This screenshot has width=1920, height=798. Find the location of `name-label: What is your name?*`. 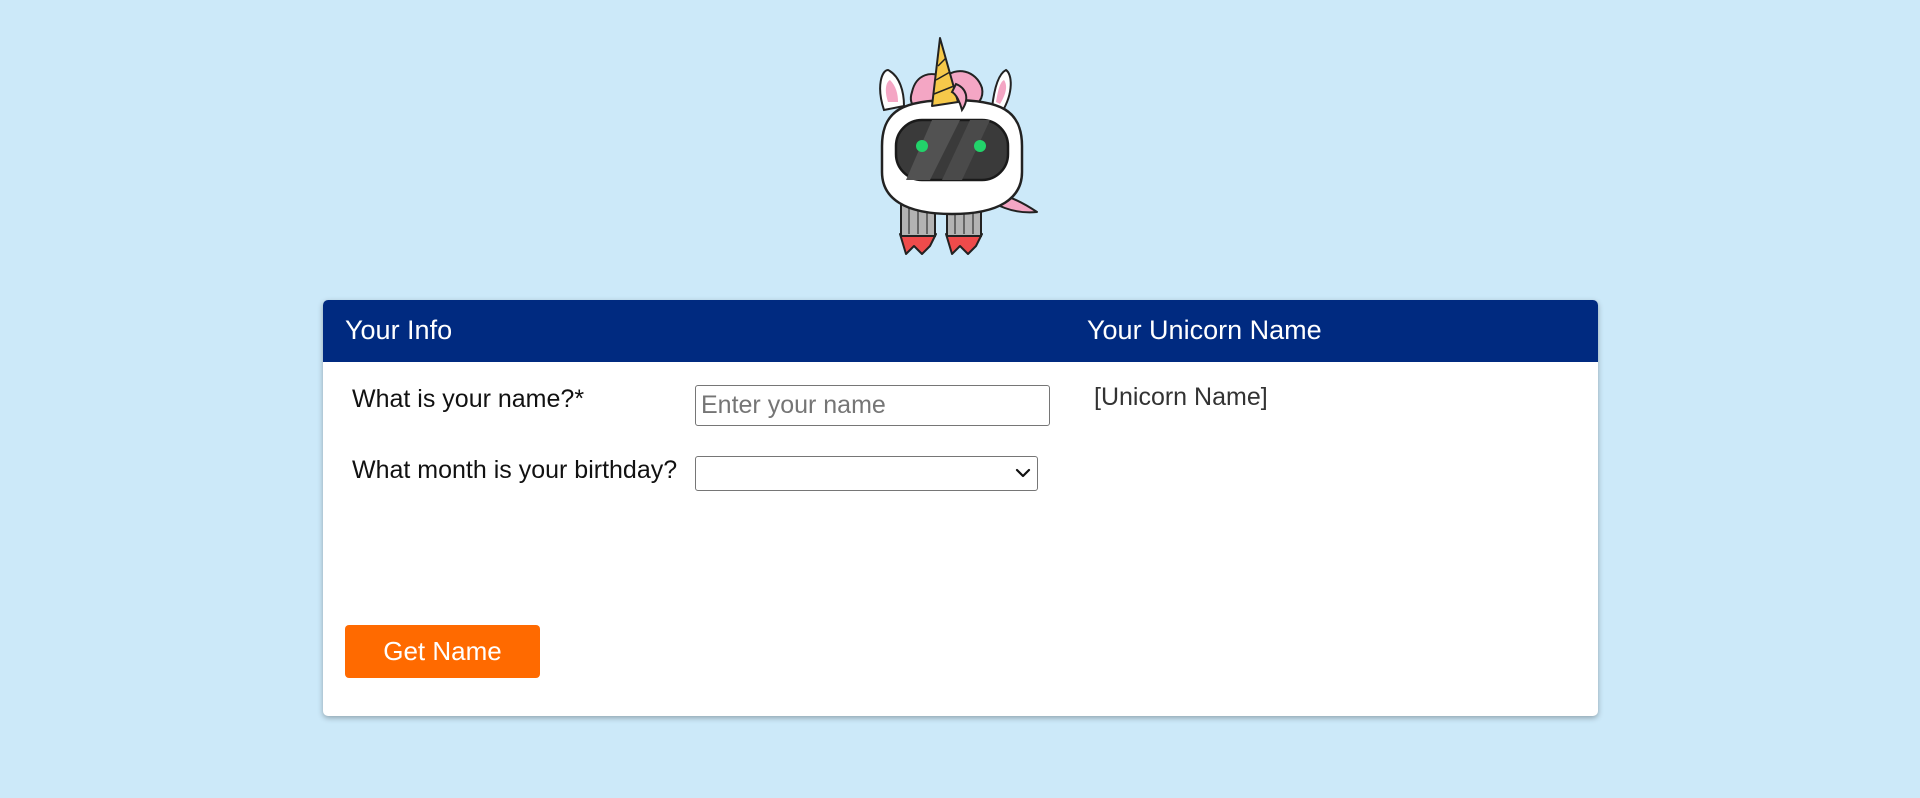

name-label: What is your name?* is located at coordinates (468, 399).